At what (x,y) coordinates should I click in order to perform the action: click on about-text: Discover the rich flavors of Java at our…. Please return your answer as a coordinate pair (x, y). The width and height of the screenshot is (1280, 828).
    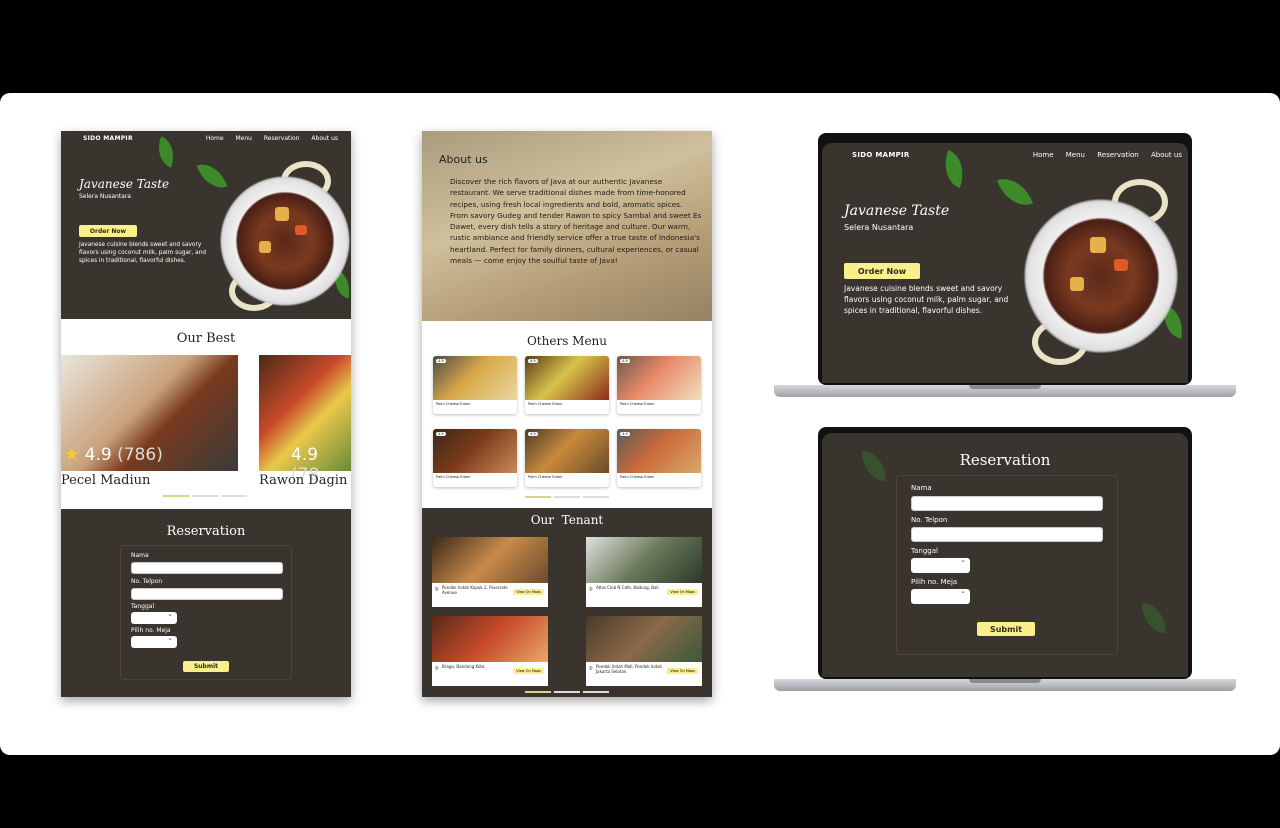
    Looking at the image, I should click on (576, 221).